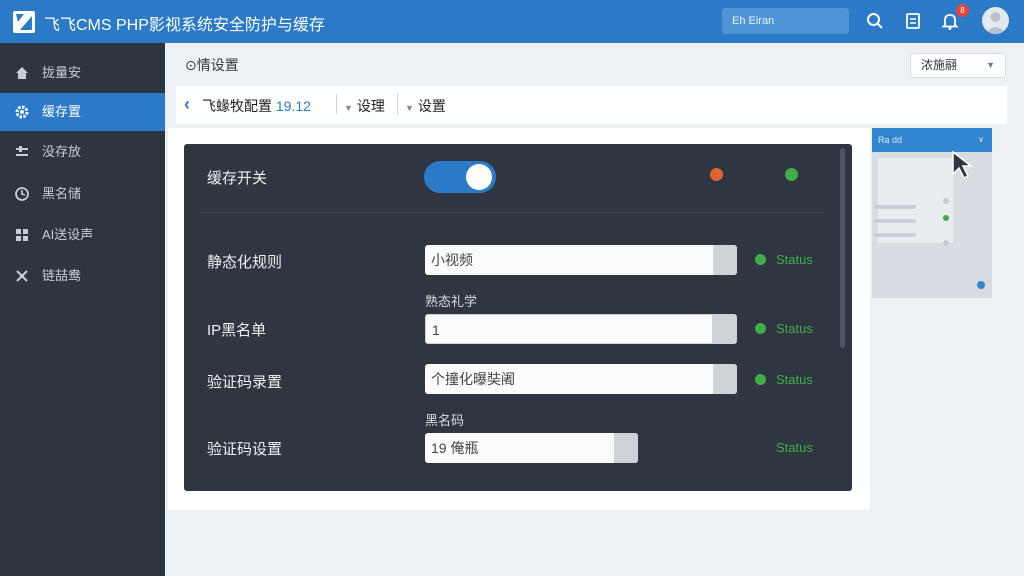 This screenshot has height=576, width=1024. Describe the element at coordinates (581, 379) in the screenshot. I see `setting-input: 个撞化曝奘阇` at that location.